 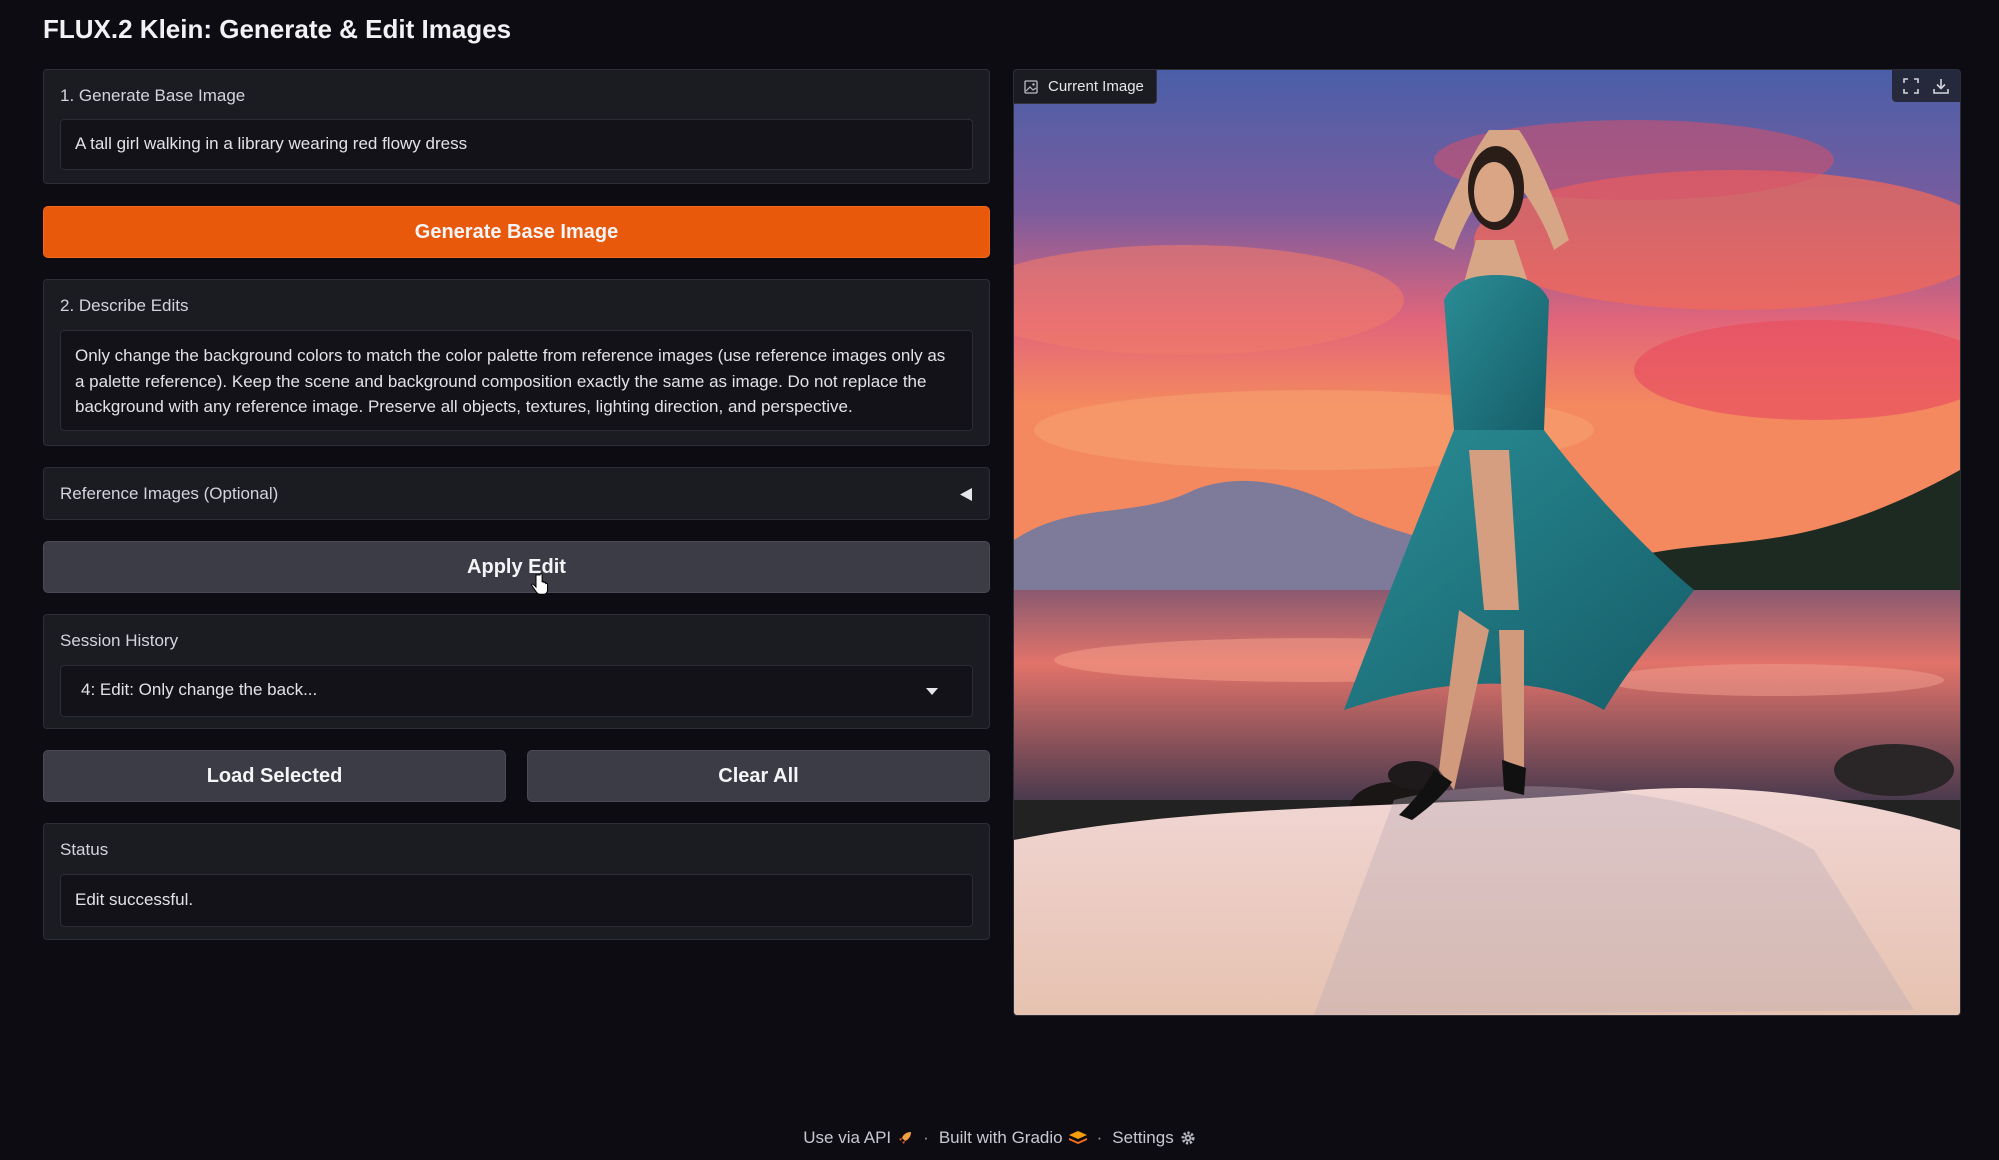 I want to click on status-text: Edit successful., so click(x=134, y=899).